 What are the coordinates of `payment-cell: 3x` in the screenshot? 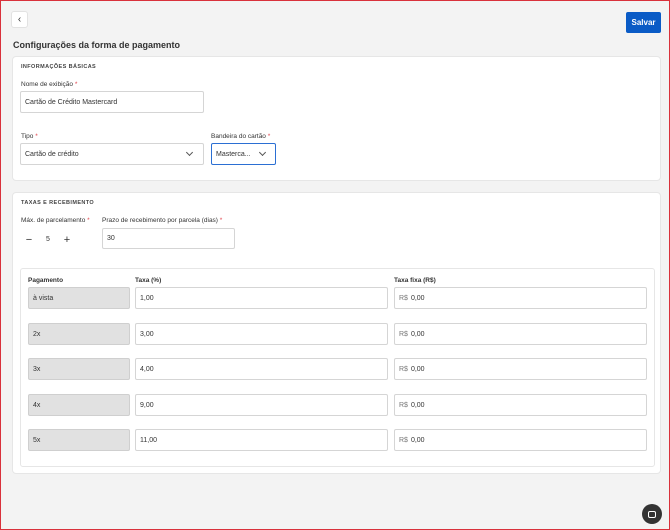 It's located at (79, 369).